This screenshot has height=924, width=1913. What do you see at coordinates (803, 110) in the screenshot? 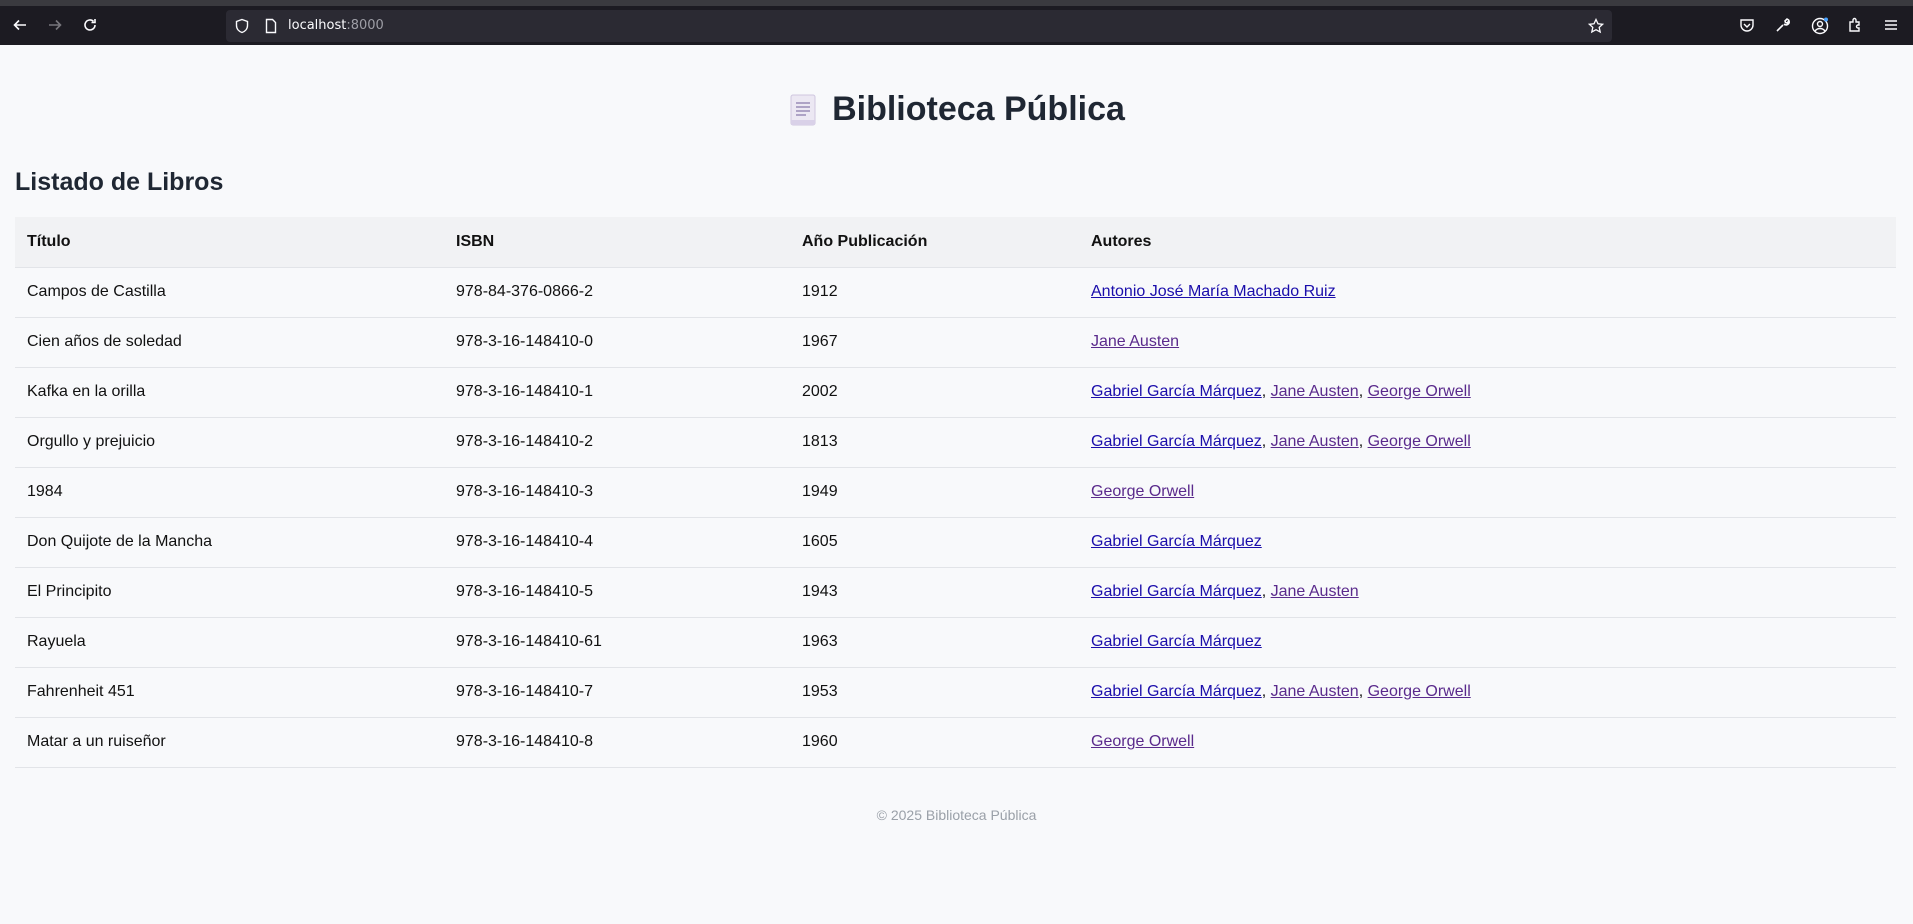
I see `document-icon` at bounding box center [803, 110].